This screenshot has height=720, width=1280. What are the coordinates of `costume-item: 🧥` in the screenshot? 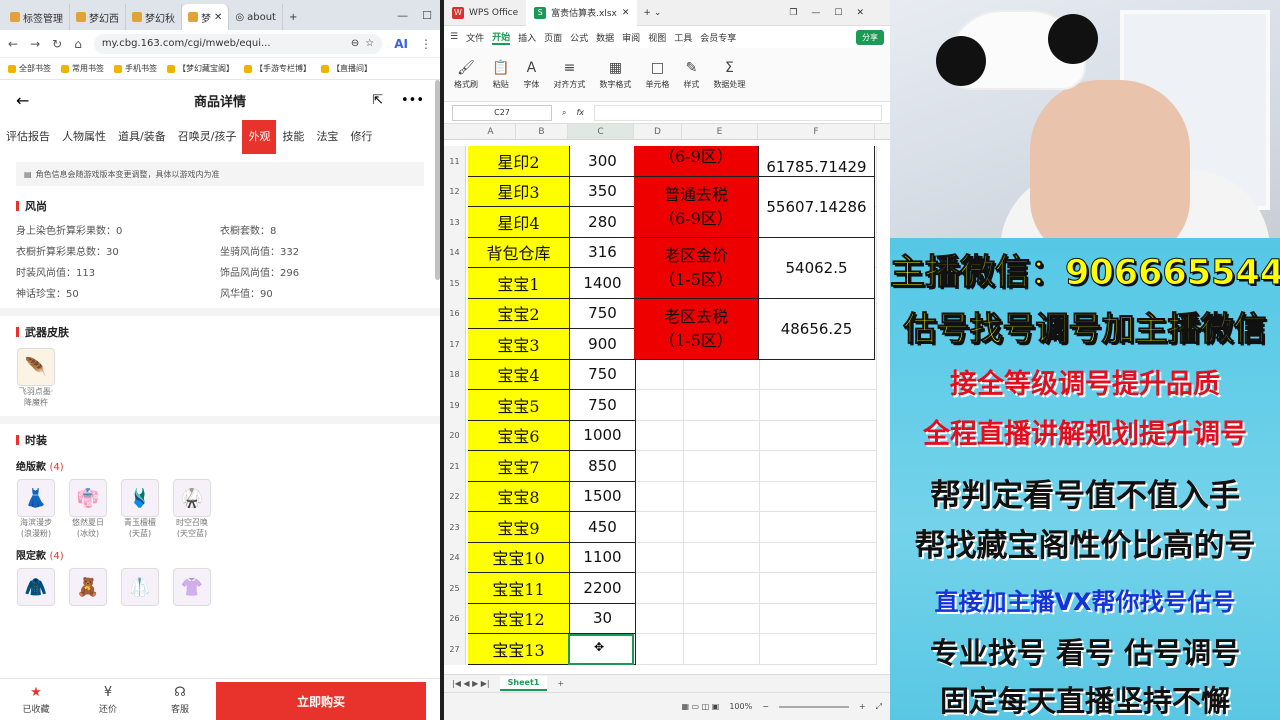 It's located at (36, 587).